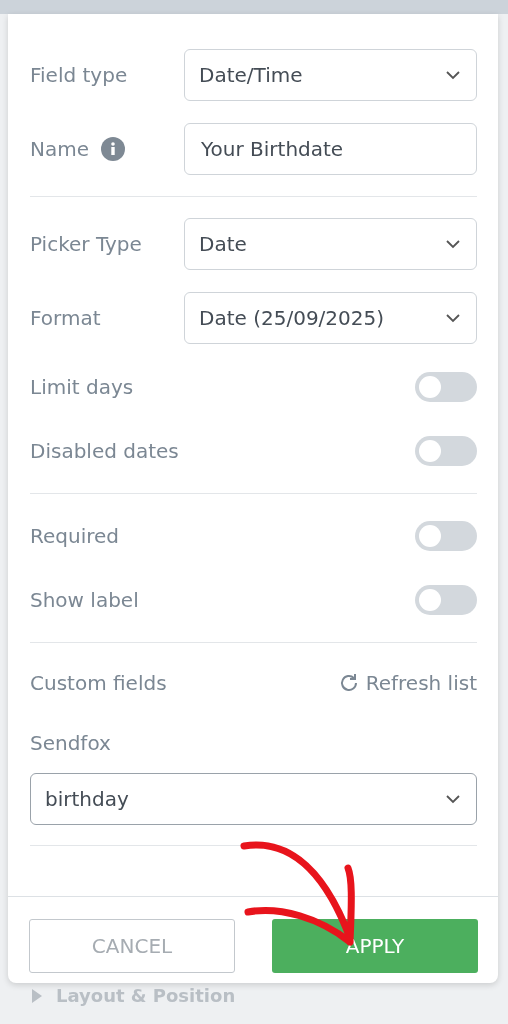 Image resolution: width=508 pixels, height=1024 pixels. What do you see at coordinates (98, 683) in the screenshot?
I see `section-label: Custom fields` at bounding box center [98, 683].